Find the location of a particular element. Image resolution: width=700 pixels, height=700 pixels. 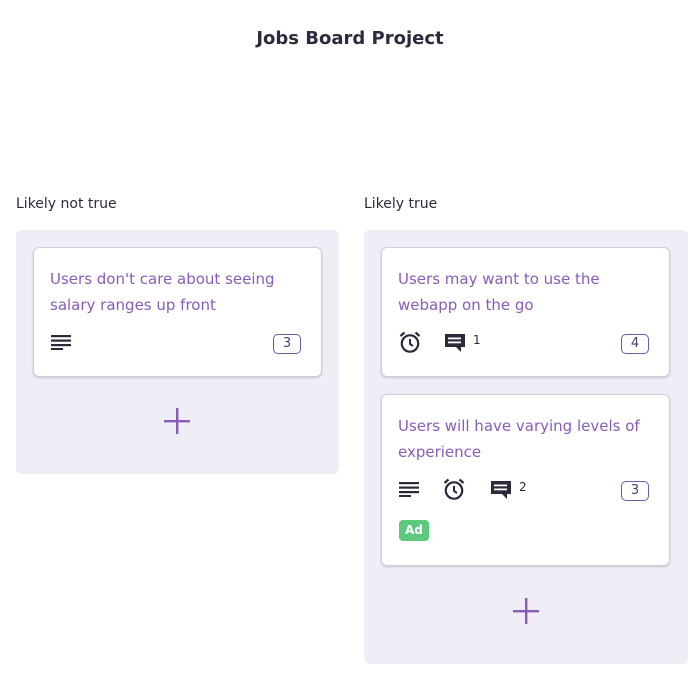

column-header-likely-not-true: Likely not true is located at coordinates (66, 204).